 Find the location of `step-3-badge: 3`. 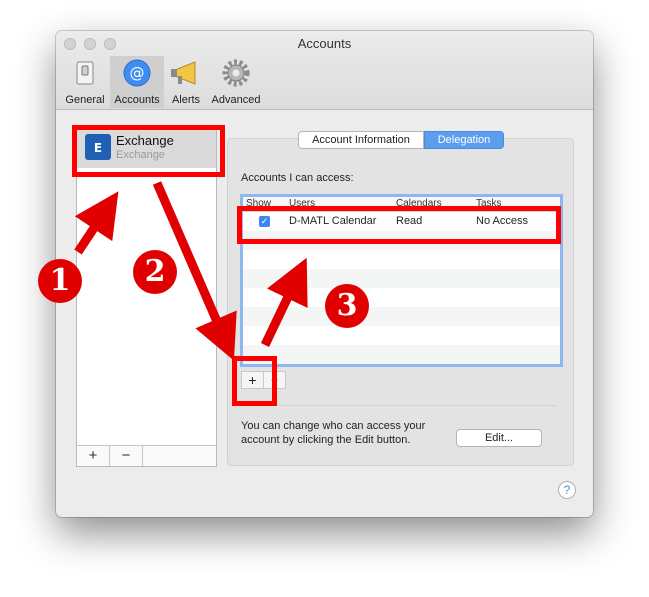

step-3-badge: 3 is located at coordinates (347, 306).